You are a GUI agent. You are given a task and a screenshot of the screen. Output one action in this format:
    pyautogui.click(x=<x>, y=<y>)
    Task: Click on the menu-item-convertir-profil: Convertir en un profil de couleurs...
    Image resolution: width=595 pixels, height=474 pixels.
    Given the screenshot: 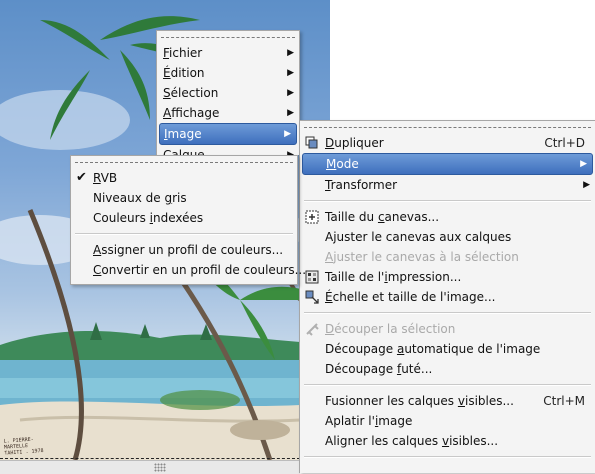 What is the action you would take?
    pyautogui.click(x=188, y=270)
    